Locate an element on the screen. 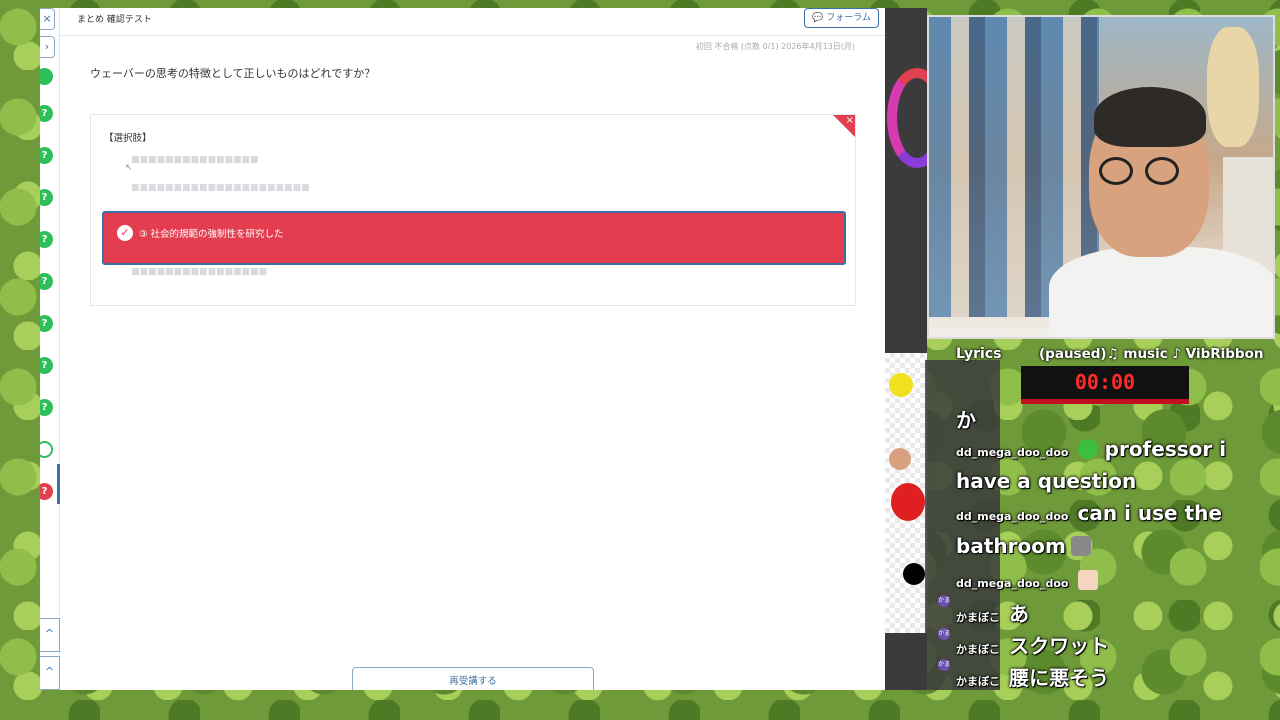 This screenshot has height=720, width=1280. chat-message: かまぼこ スクワット is located at coordinates (1033, 646).